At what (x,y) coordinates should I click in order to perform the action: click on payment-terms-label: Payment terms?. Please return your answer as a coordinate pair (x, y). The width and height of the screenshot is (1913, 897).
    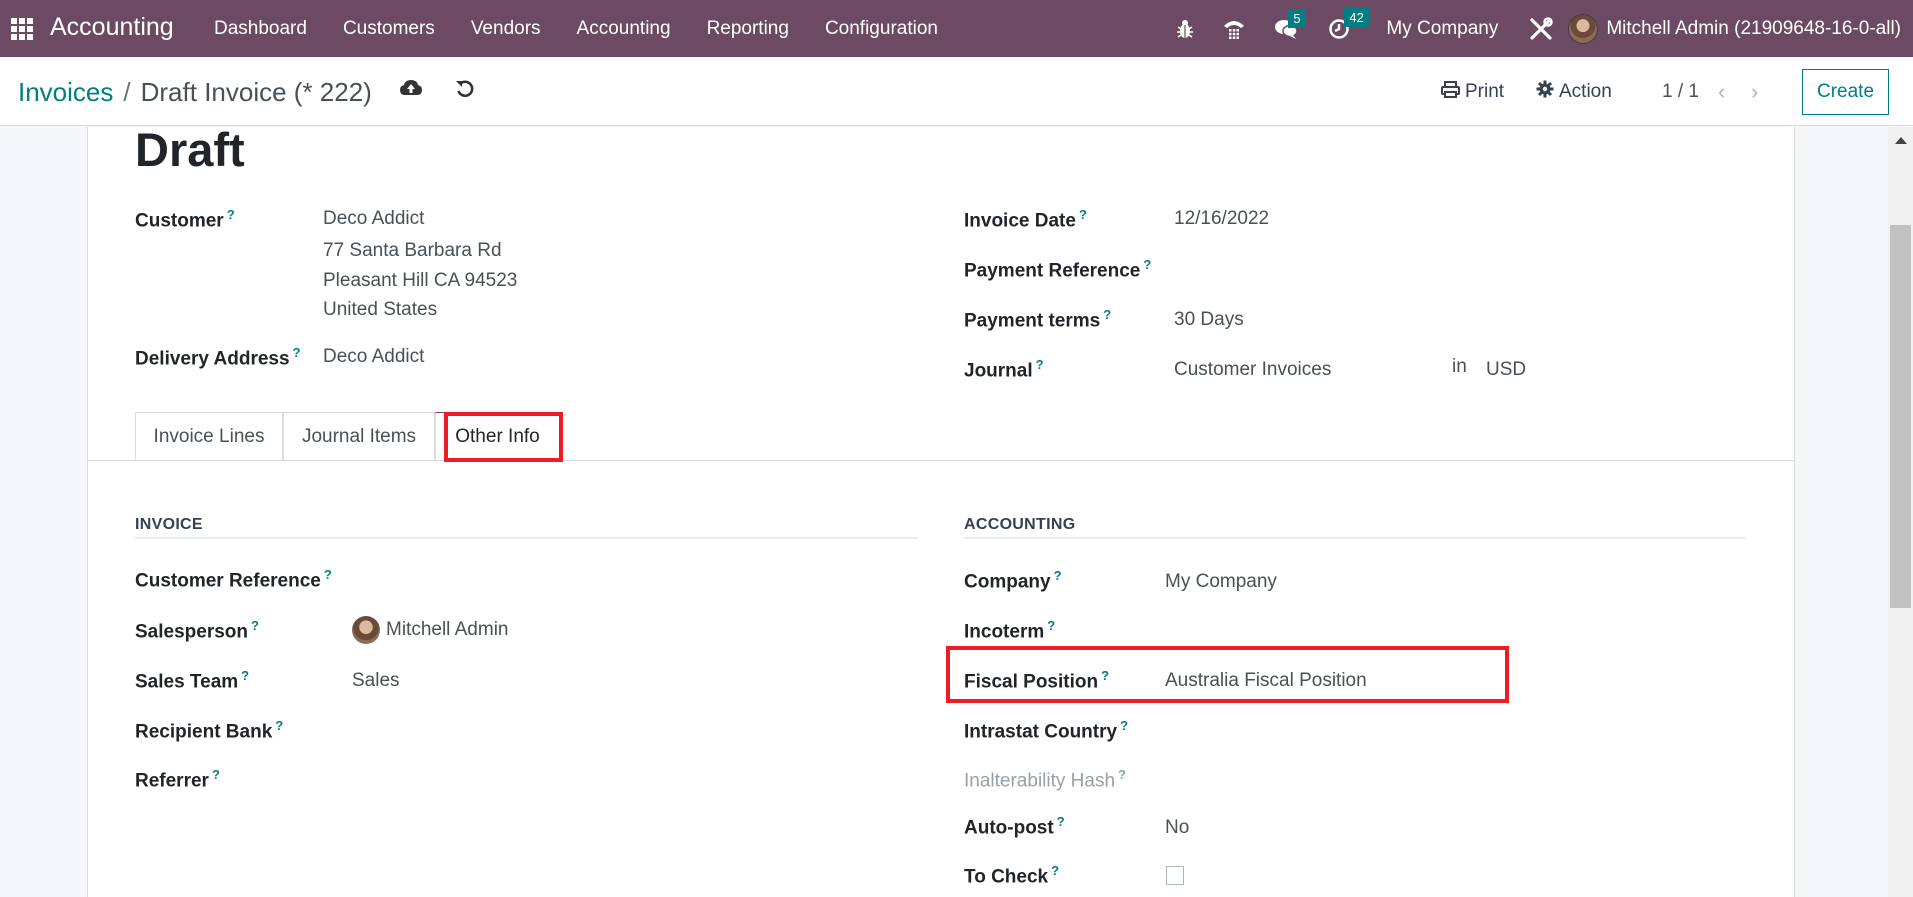
    Looking at the image, I should click on (1038, 319).